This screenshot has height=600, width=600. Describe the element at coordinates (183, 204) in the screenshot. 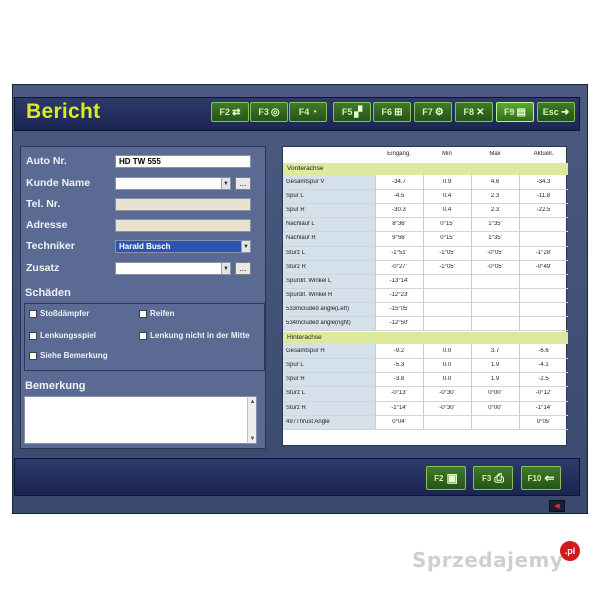

I see `tel-nr-input` at that location.